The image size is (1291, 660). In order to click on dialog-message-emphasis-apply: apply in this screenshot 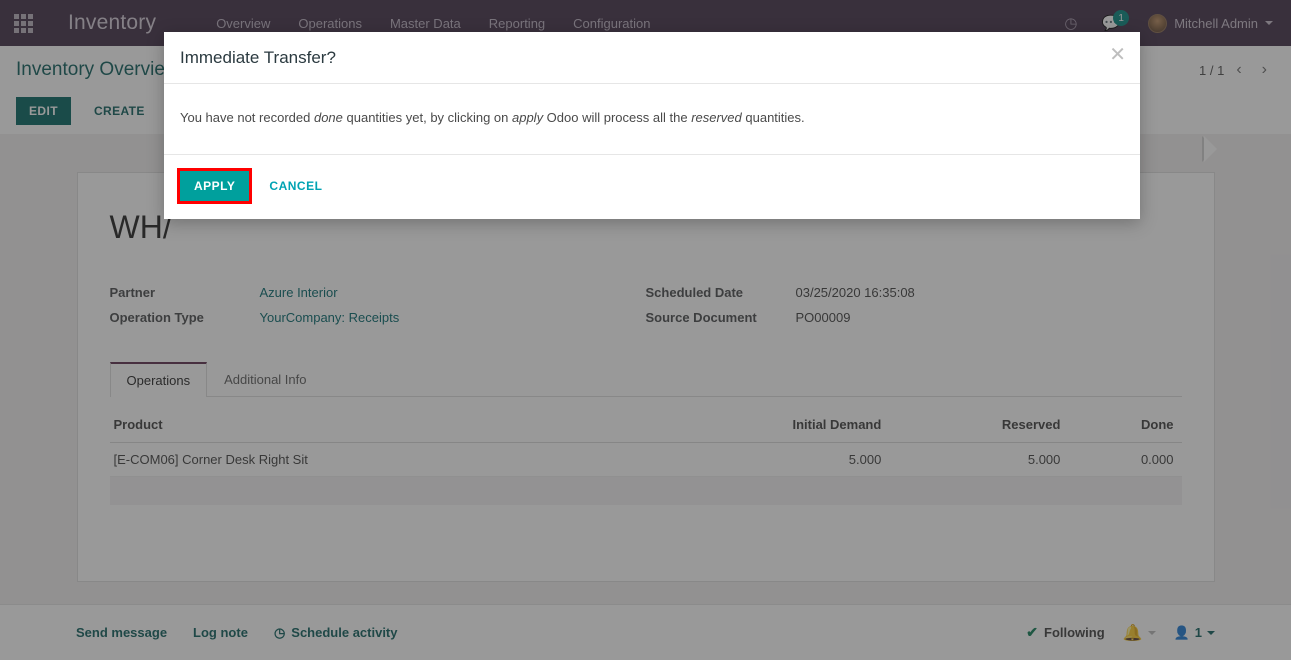, I will do `click(527, 117)`.